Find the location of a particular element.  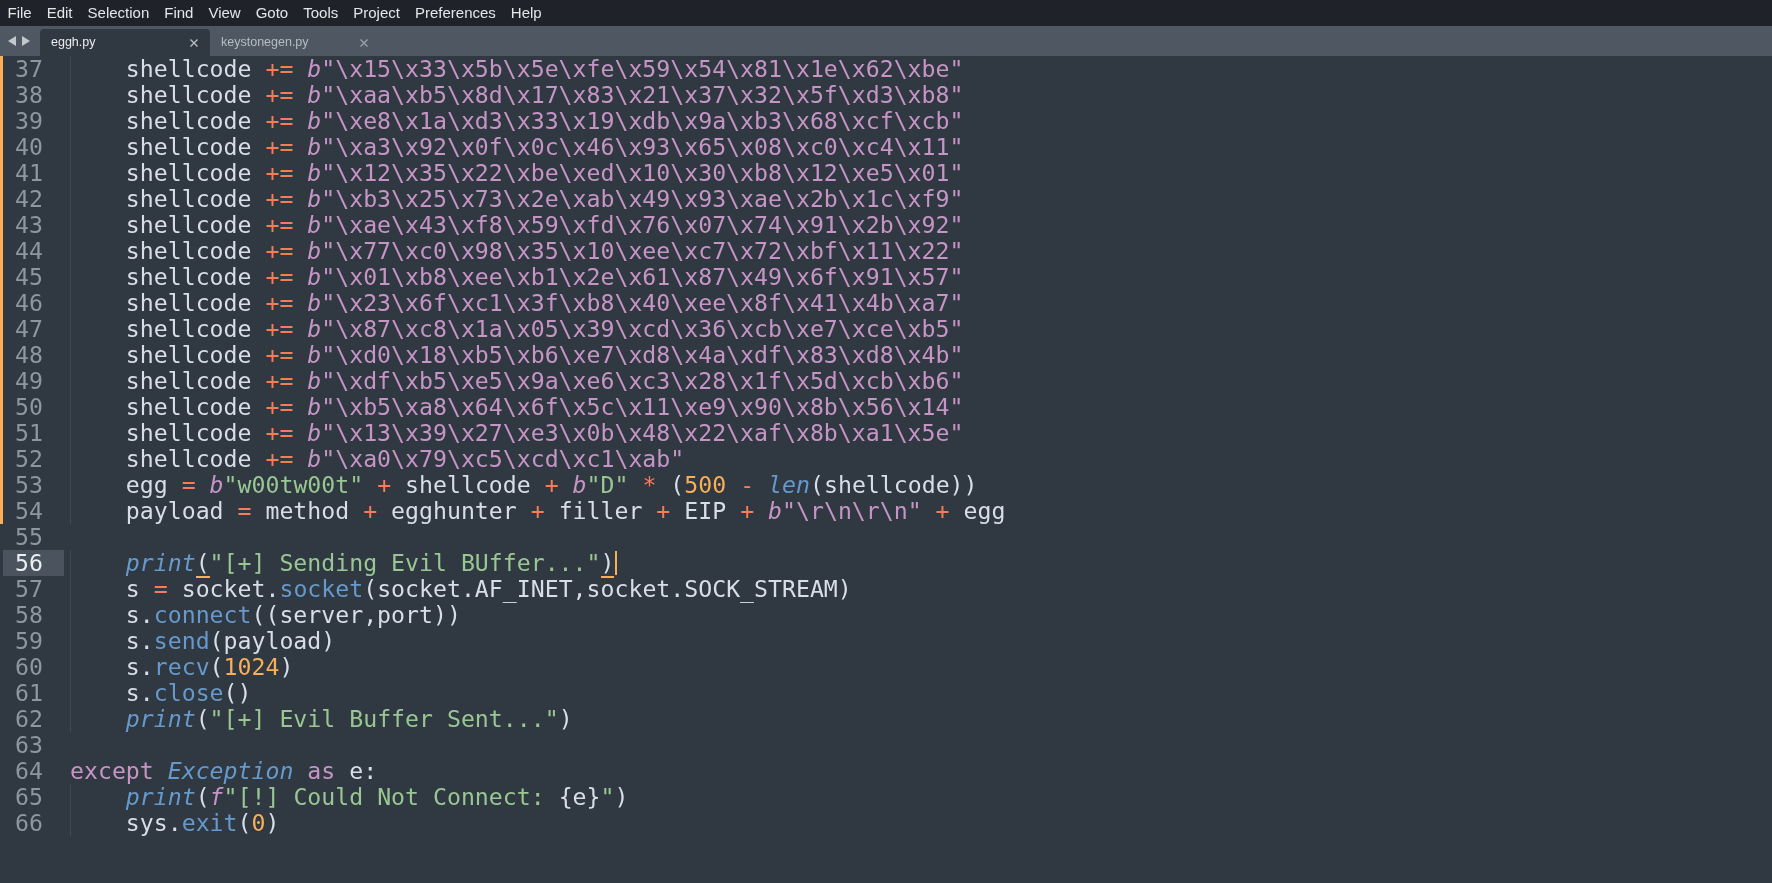

line-number: 65 is located at coordinates (29, 797).